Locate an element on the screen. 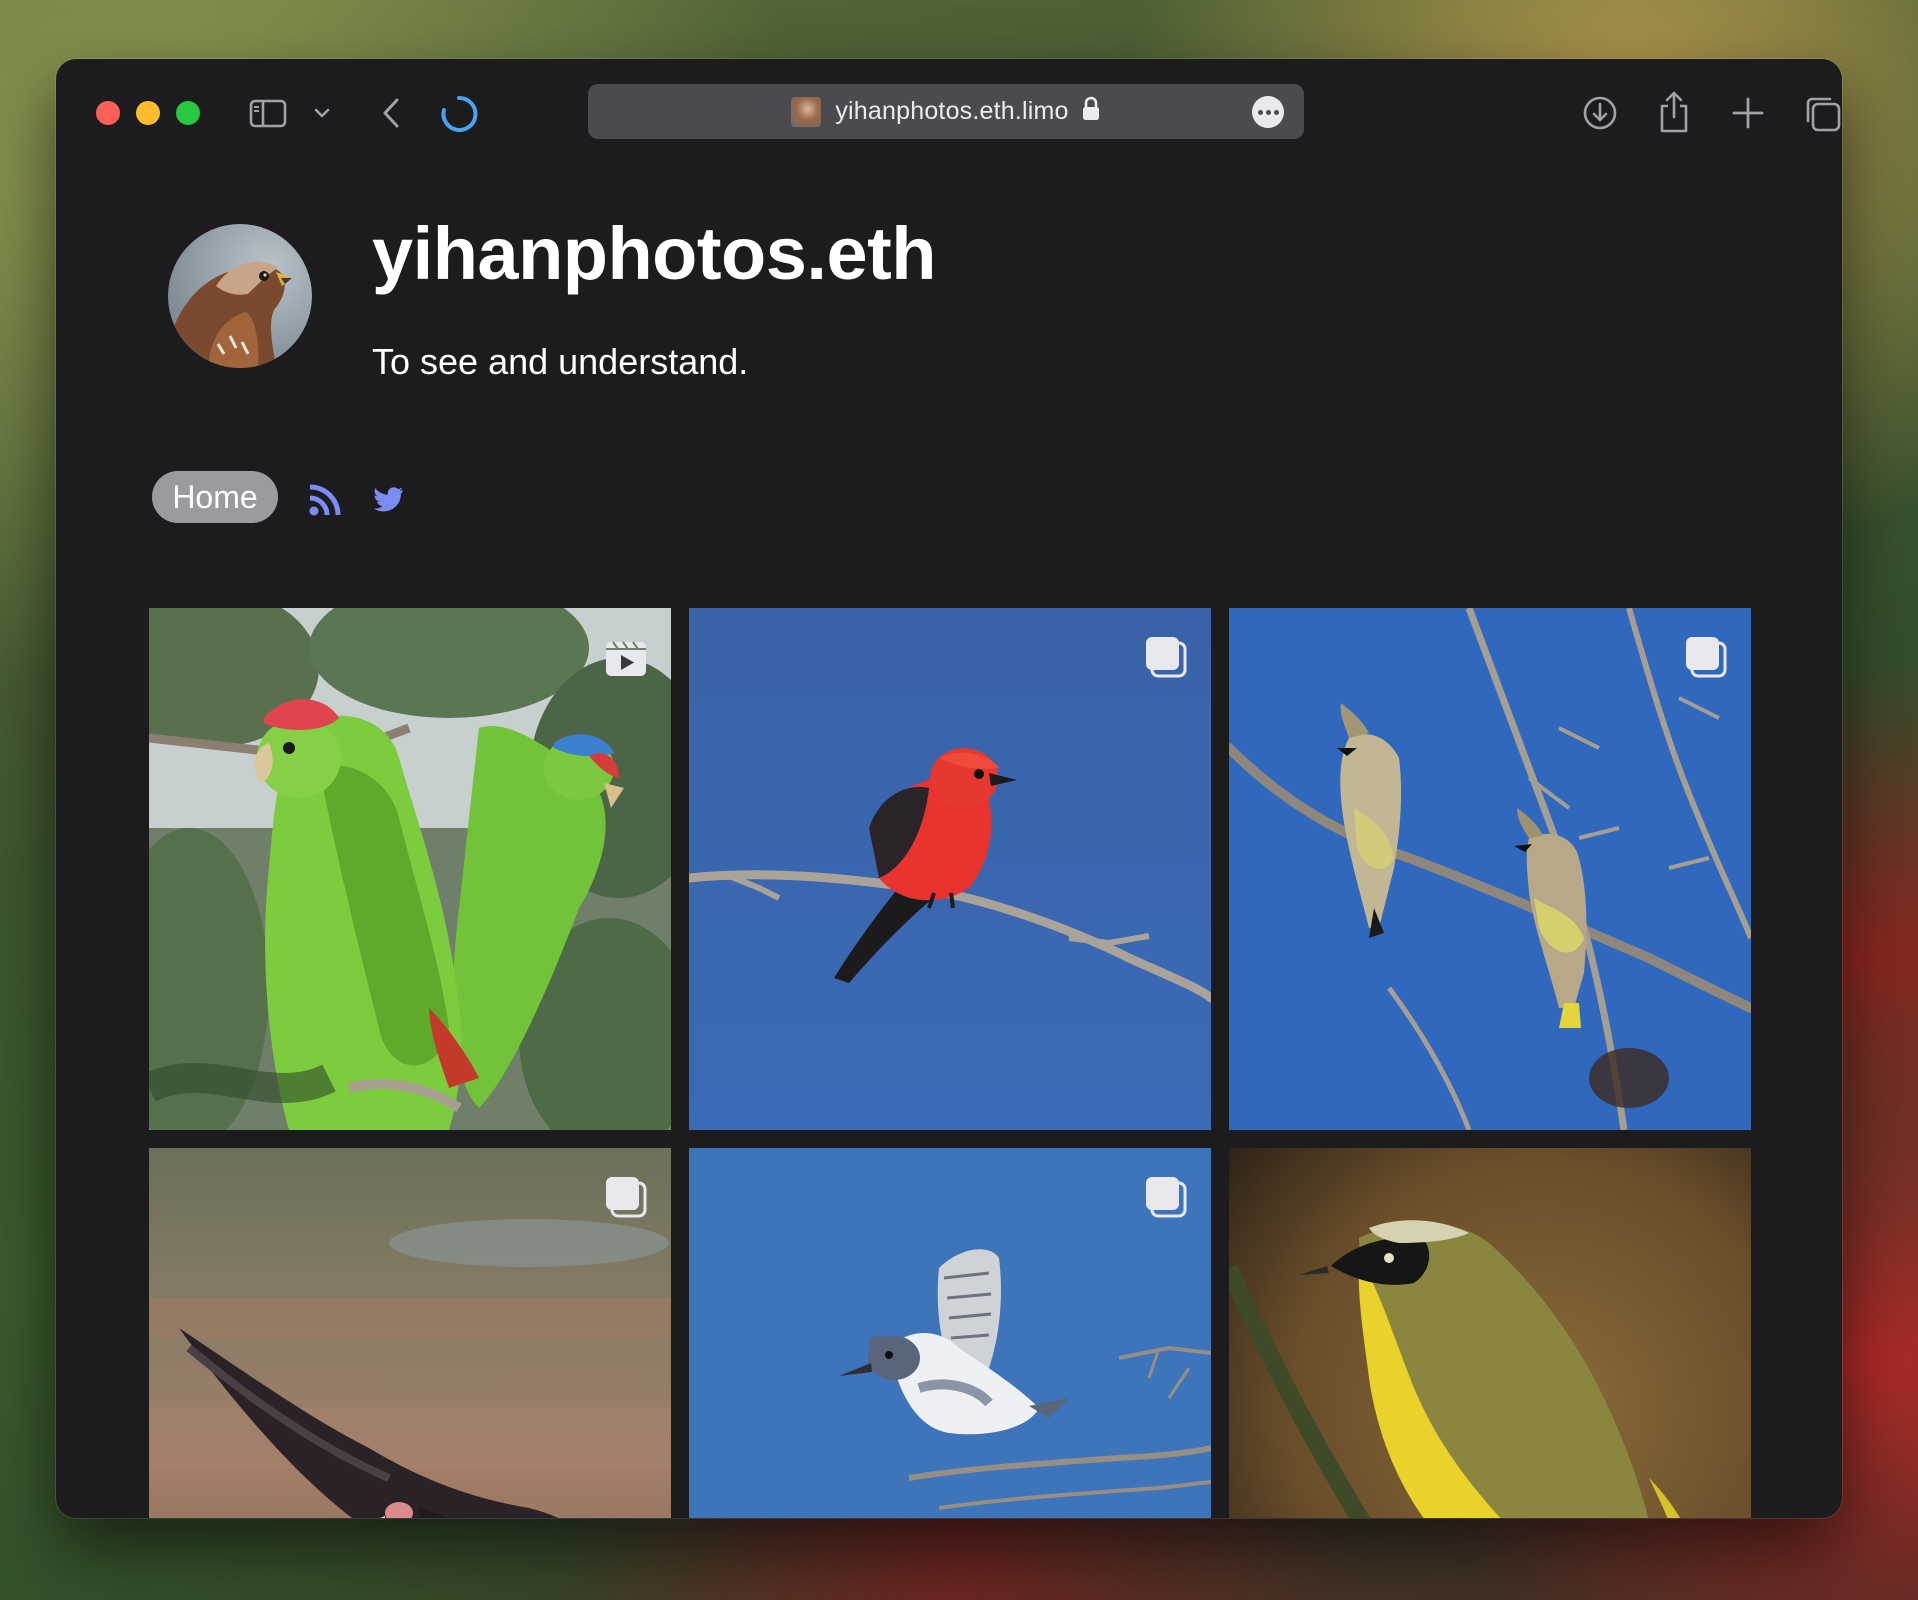 This screenshot has width=1918, height=1600. site-title: yihanphotos.eth is located at coordinates (654, 253).